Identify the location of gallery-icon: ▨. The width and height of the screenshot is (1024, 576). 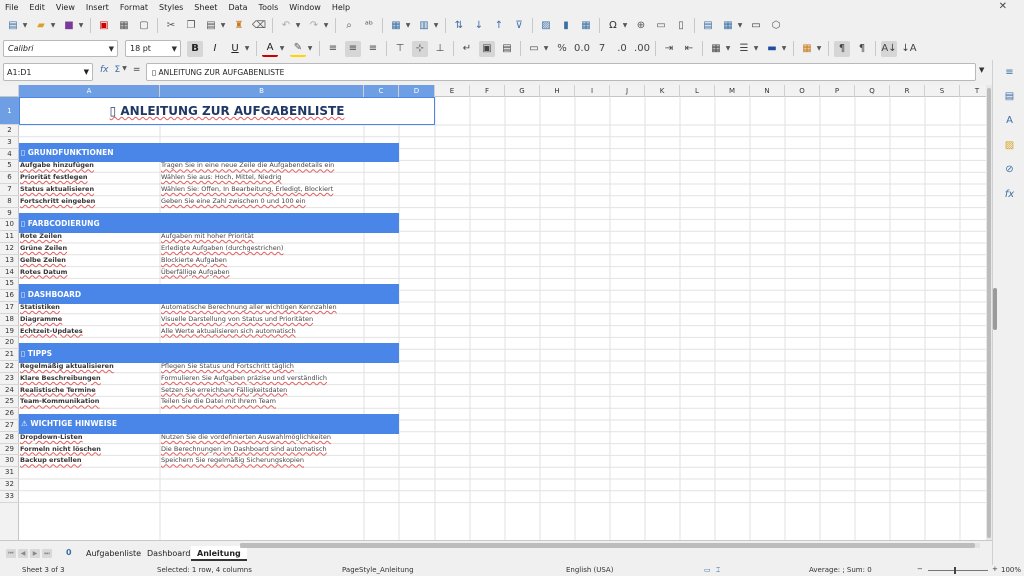
(1009, 146).